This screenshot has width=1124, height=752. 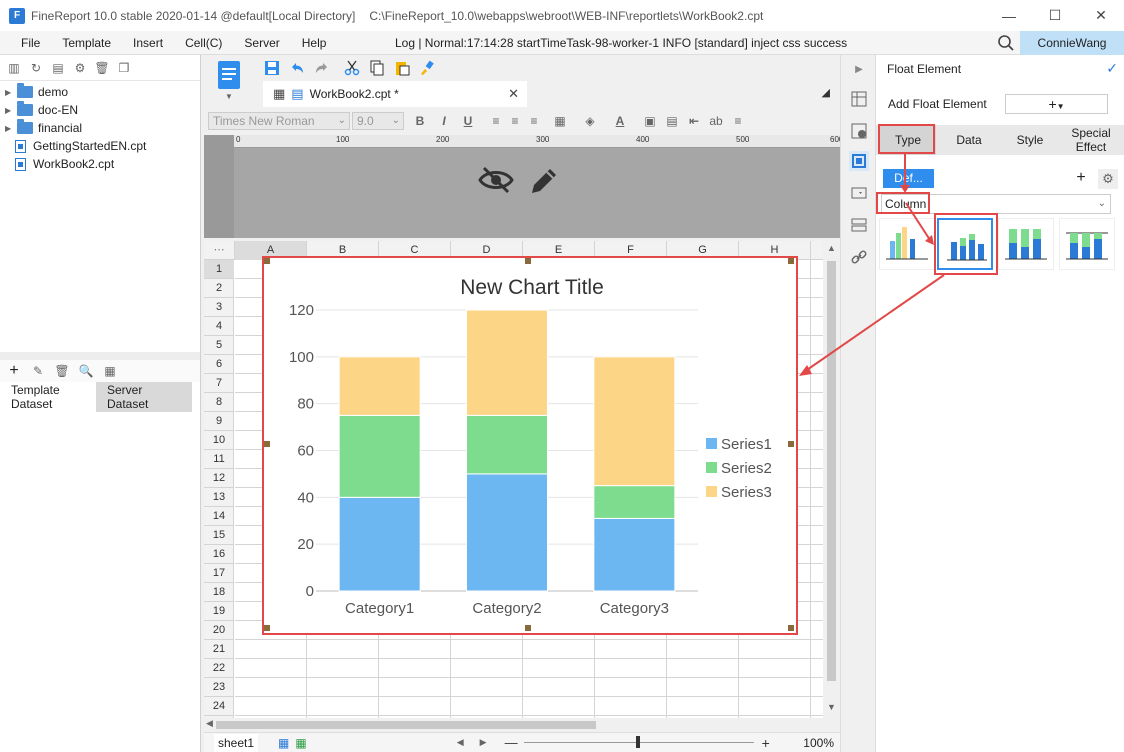 What do you see at coordinates (219, 307) in the screenshot?
I see `row-3: 3` at bounding box center [219, 307].